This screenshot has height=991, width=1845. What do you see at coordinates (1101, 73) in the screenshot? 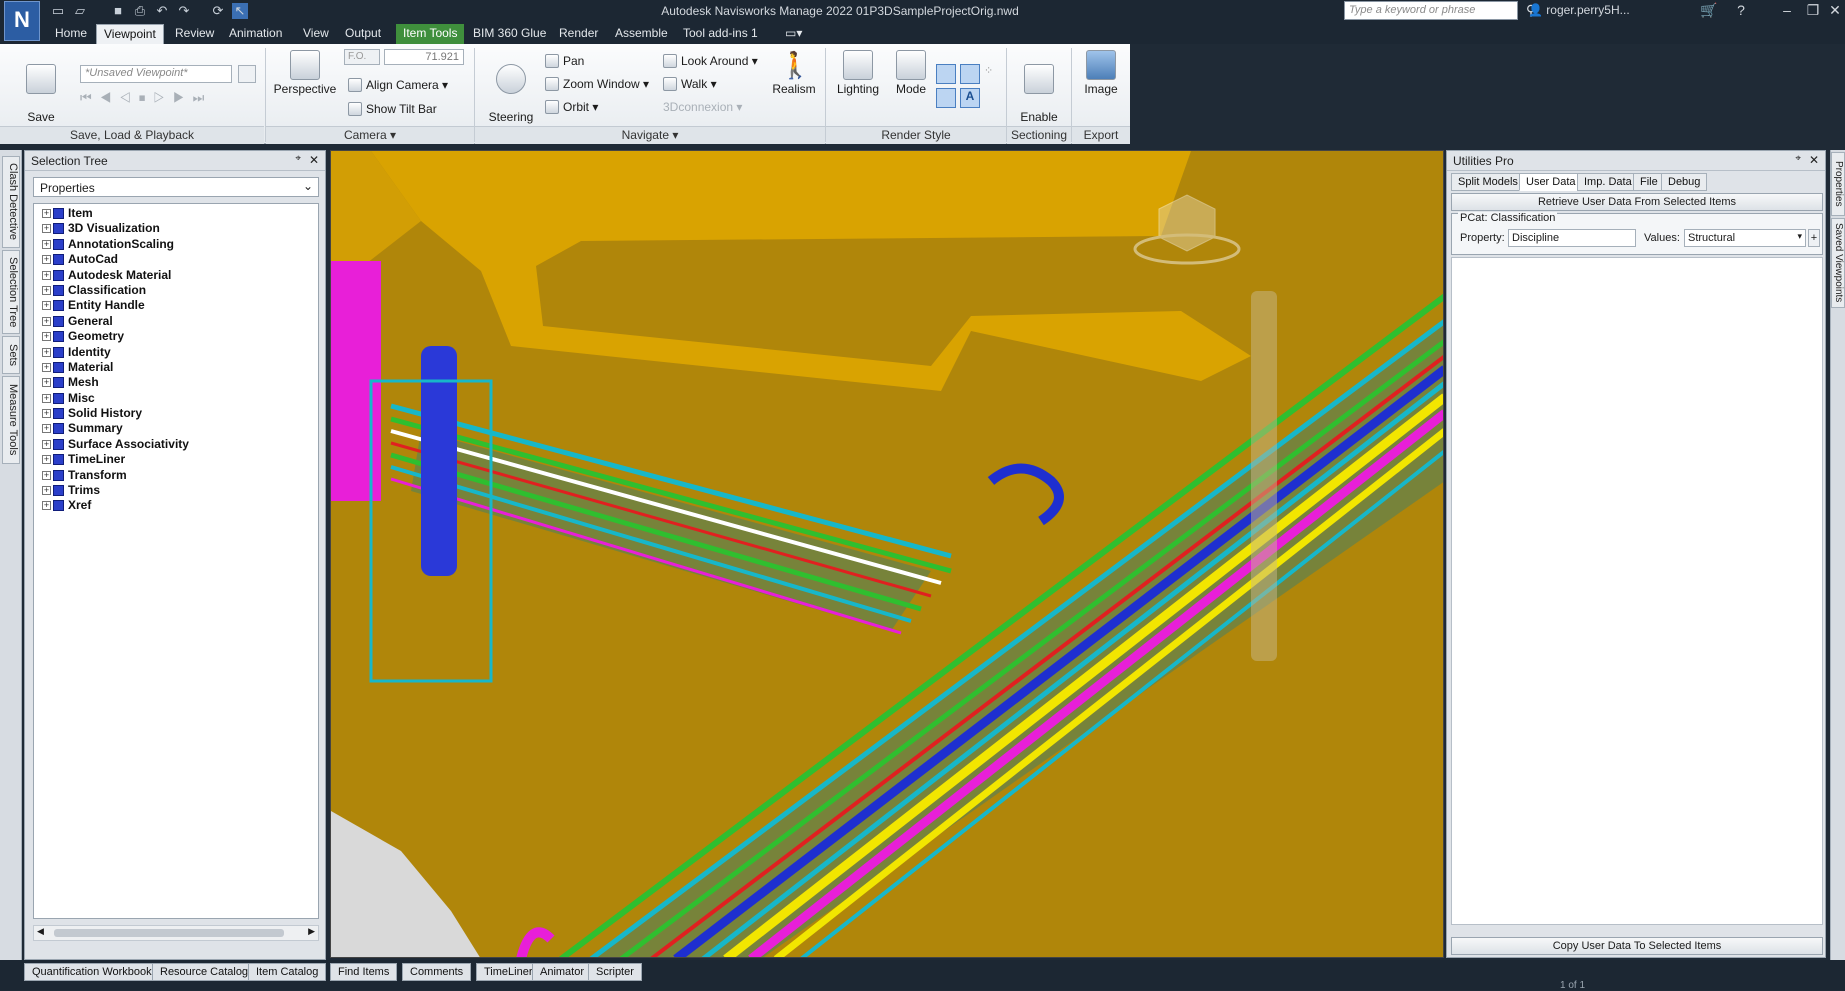
I see `image-export-button: Image` at bounding box center [1101, 73].